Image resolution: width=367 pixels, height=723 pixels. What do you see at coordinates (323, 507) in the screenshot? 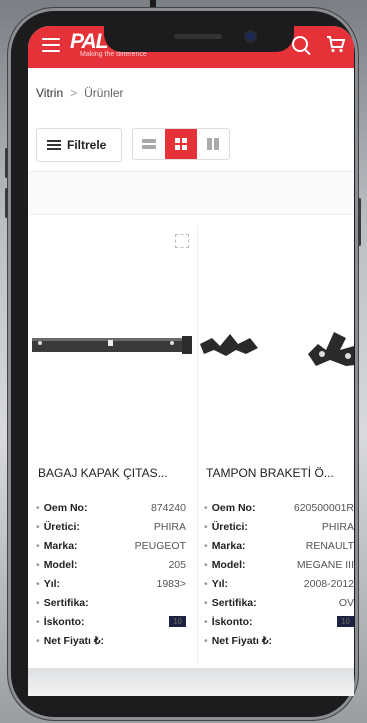
I see `spec-value: 620500001R` at bounding box center [323, 507].